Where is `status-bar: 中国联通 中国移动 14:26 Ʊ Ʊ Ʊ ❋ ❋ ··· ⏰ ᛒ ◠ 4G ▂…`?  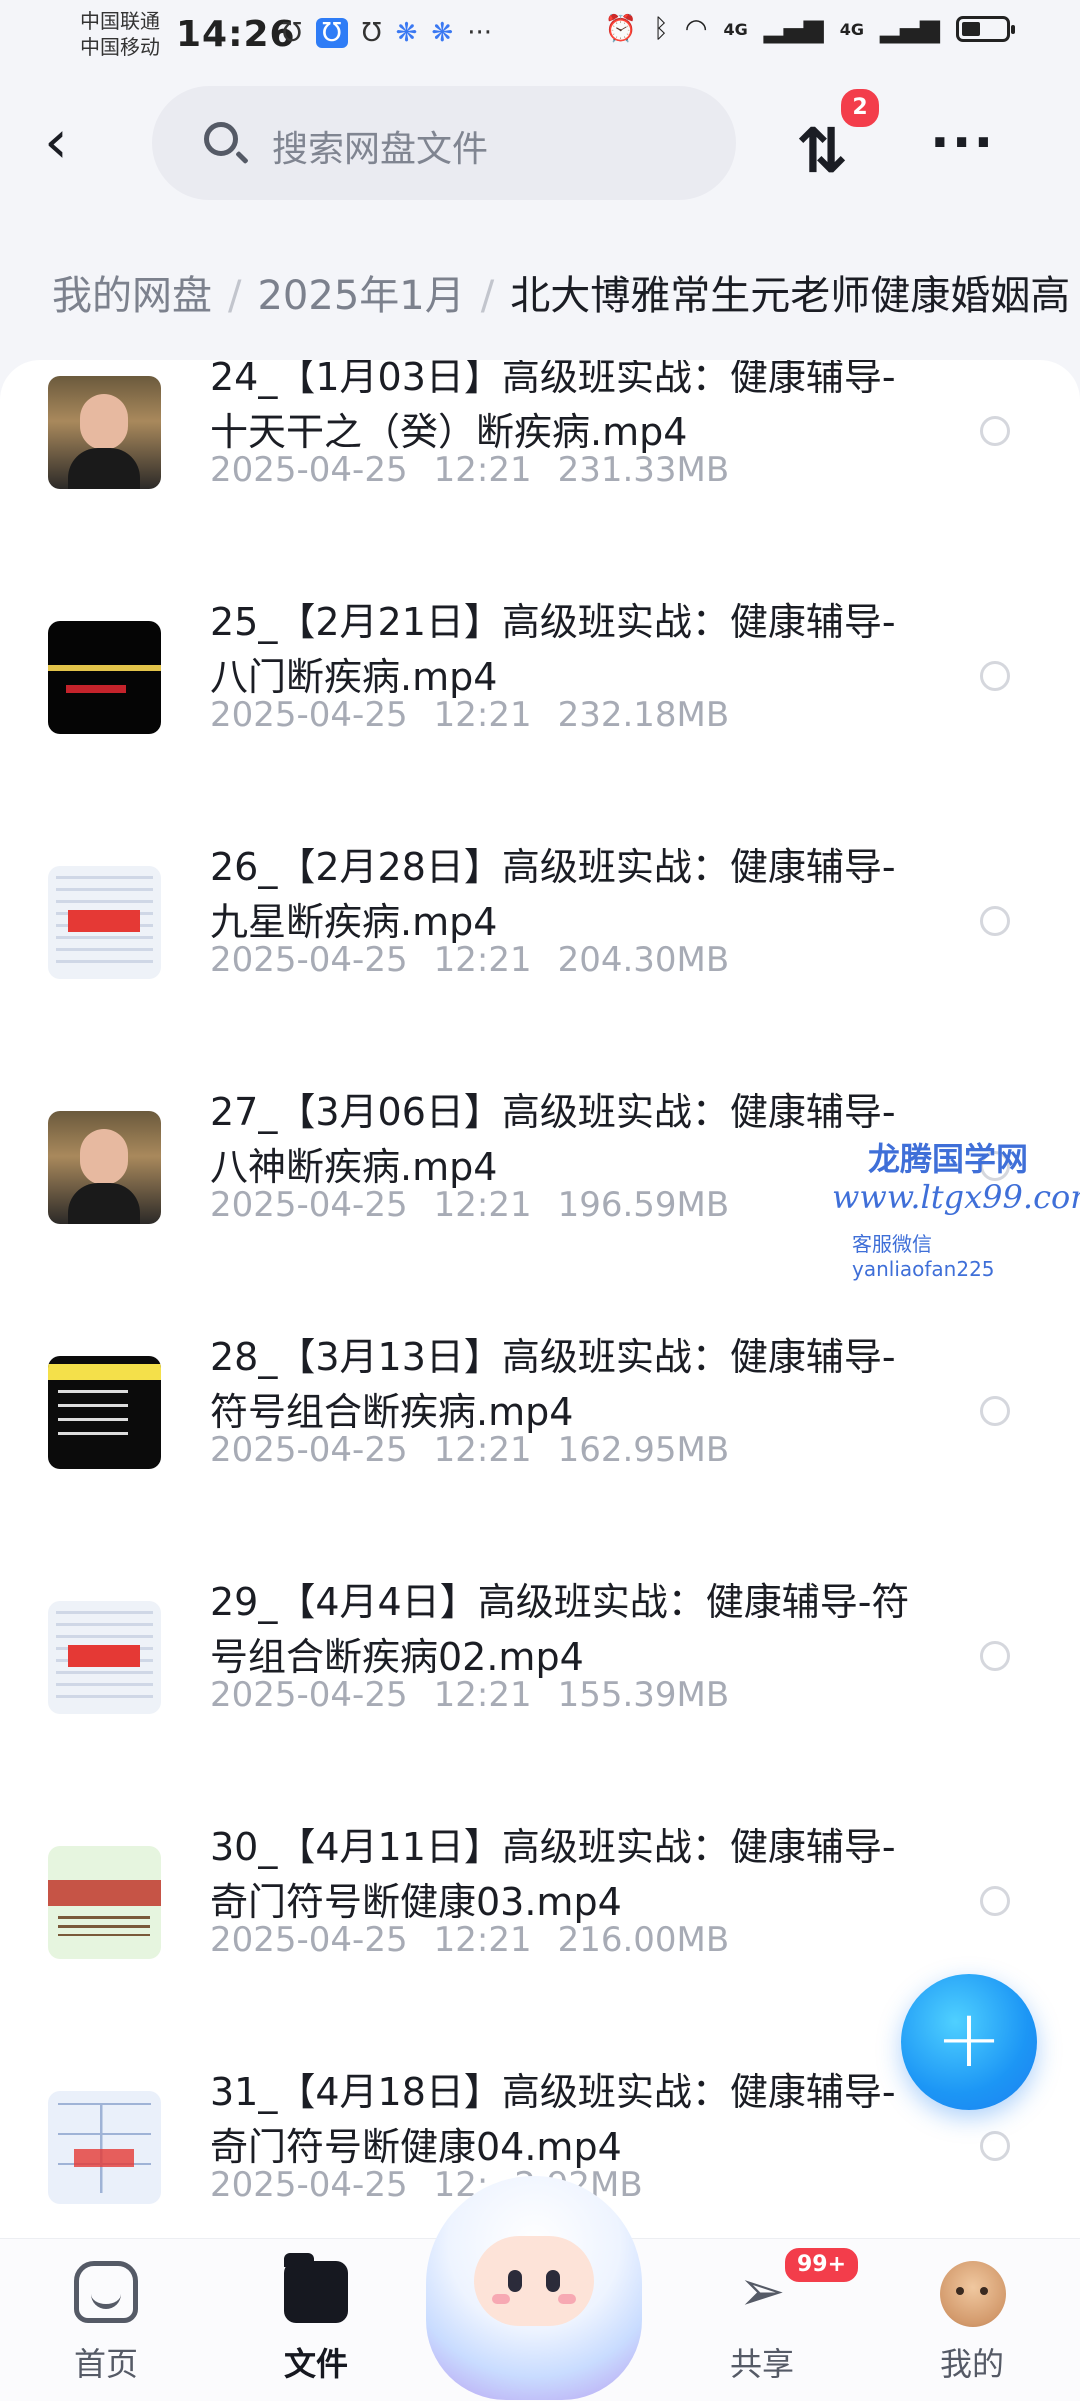
status-bar: 中国联通 中国移动 14:26 Ʊ Ʊ Ʊ ❋ ❋ ··· ⏰ ᛒ ◠ 4G ▂… is located at coordinates (540, 36).